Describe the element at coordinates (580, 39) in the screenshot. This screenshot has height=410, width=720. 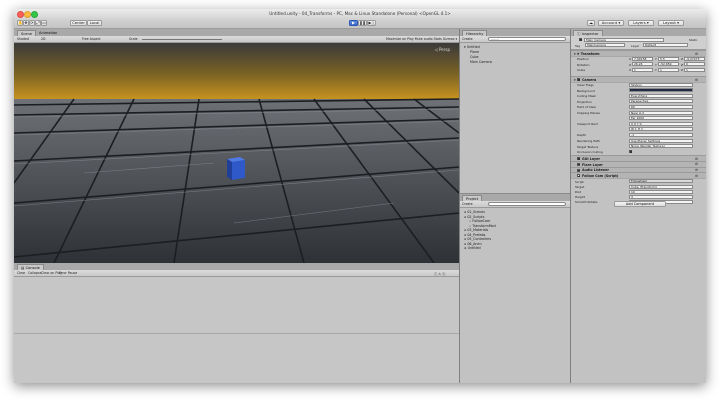
I see `object-active-checkbox` at that location.